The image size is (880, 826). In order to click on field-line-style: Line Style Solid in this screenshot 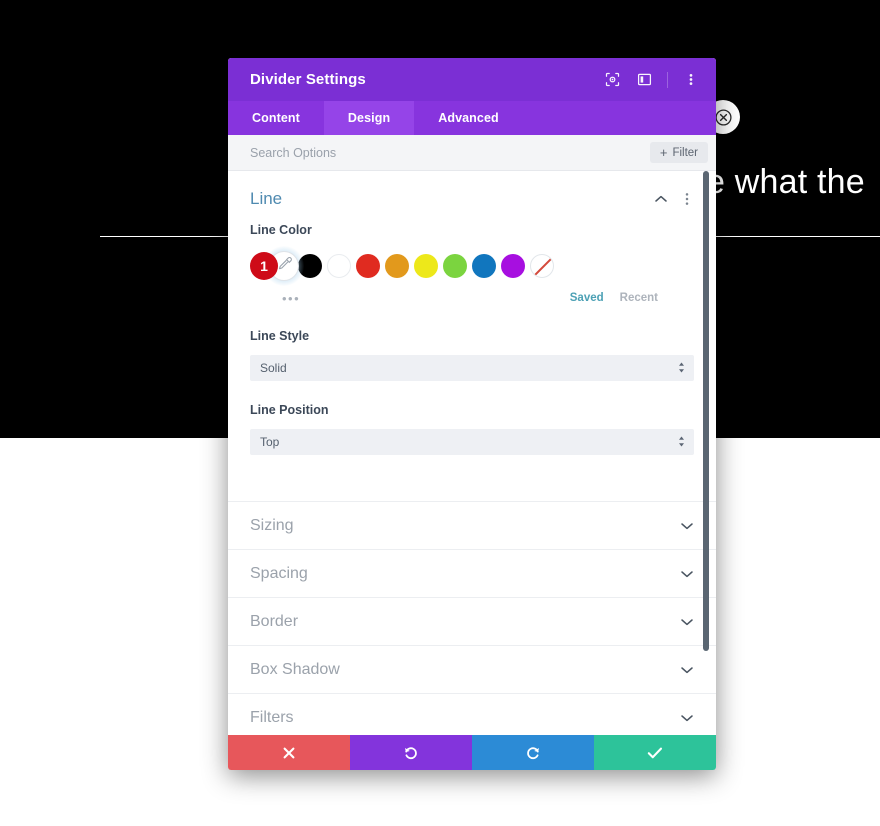, I will do `click(472, 355)`.